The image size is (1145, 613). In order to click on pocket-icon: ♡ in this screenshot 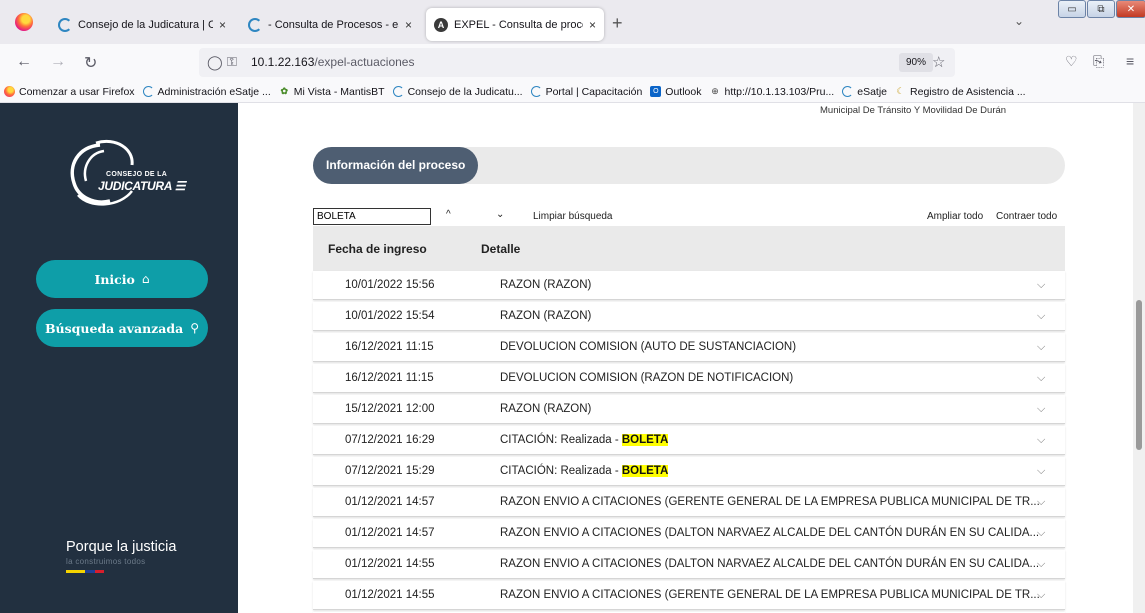, I will do `click(1071, 61)`.